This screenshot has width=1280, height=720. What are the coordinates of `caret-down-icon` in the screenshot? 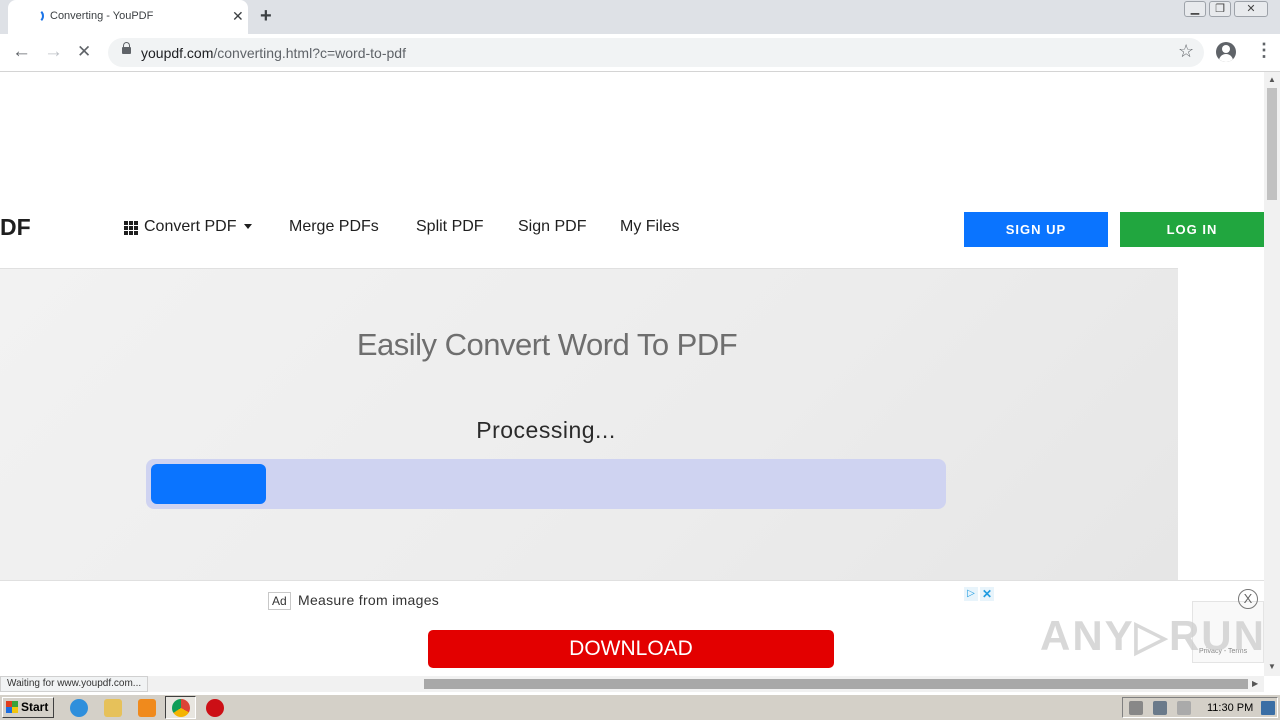 It's located at (248, 226).